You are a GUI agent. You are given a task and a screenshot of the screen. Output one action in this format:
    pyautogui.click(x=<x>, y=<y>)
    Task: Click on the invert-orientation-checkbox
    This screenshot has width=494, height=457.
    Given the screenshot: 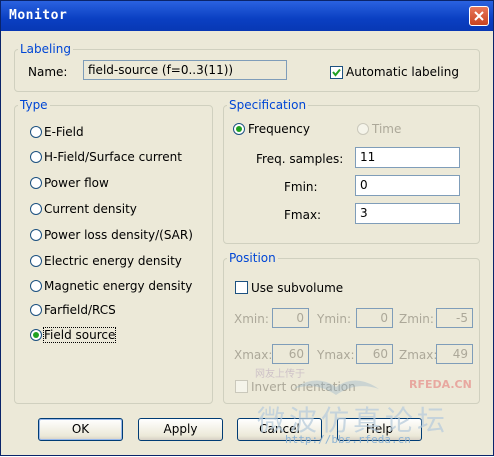 What is the action you would take?
    pyautogui.click(x=241, y=386)
    